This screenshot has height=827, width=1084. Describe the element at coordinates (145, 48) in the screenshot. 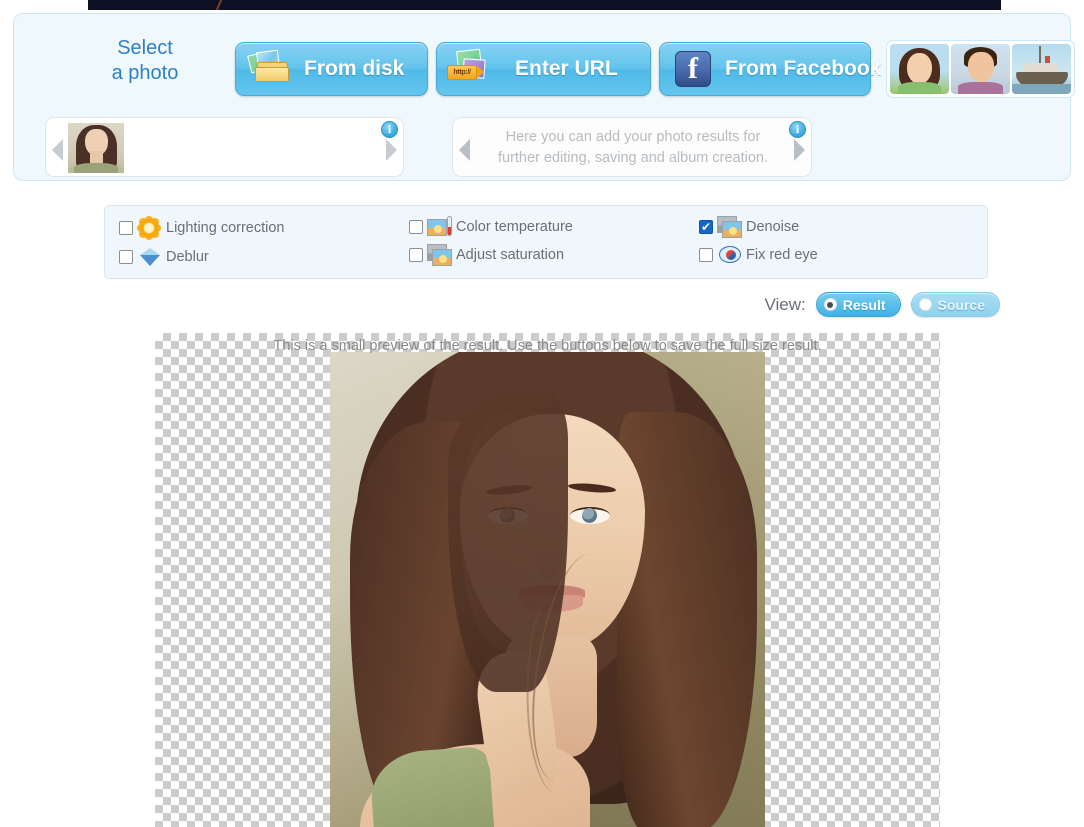

I see `select-photo-title-line1: Select` at that location.